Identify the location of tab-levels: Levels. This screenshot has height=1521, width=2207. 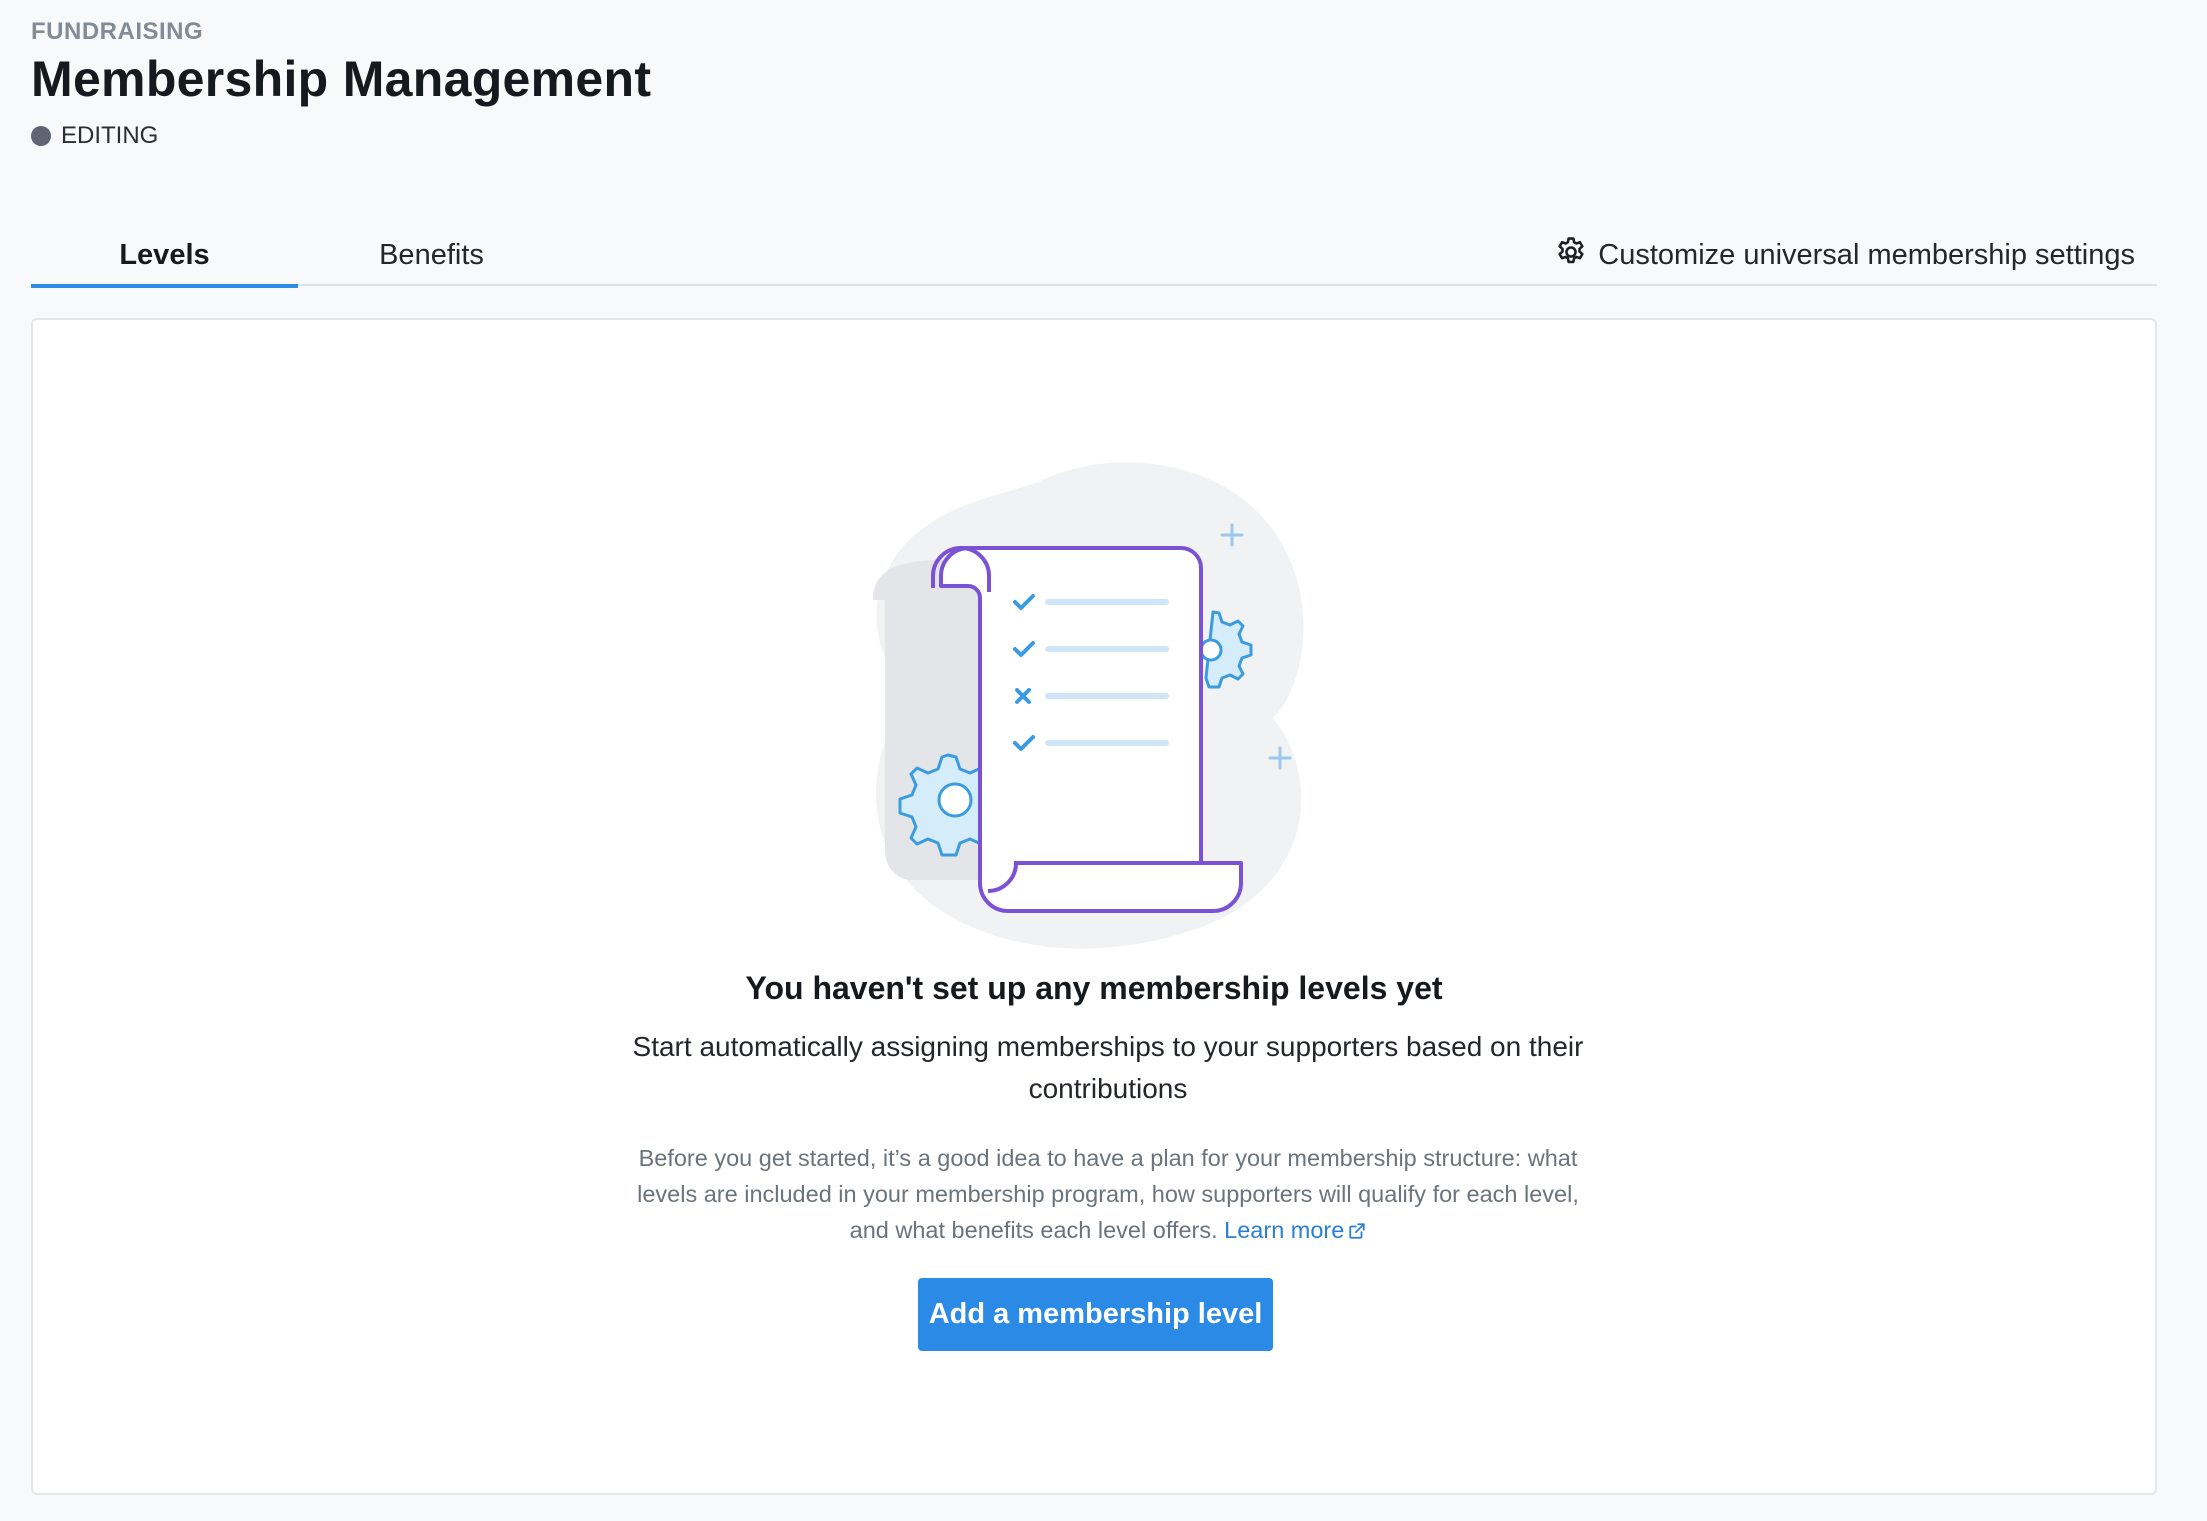
(164, 256).